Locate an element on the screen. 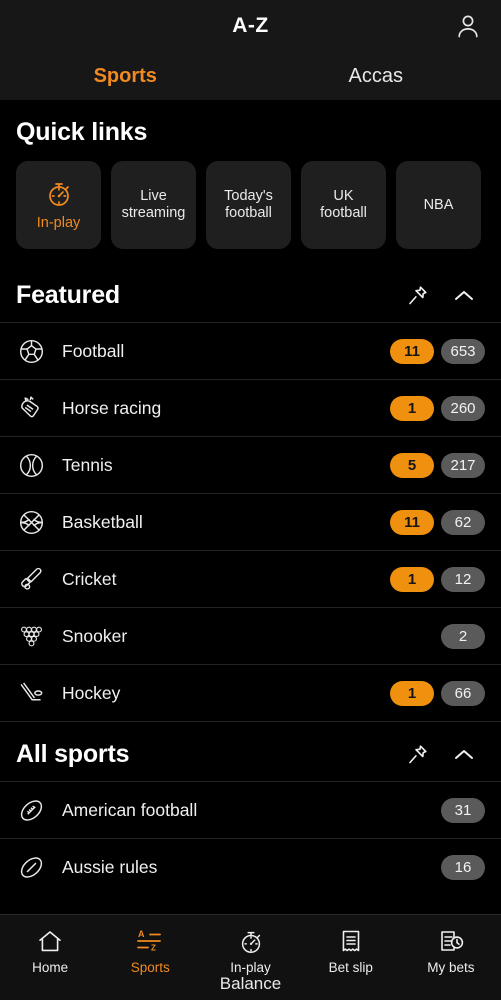 The height and width of the screenshot is (1000, 501). svg-text: Z is located at coordinates (153, 948).